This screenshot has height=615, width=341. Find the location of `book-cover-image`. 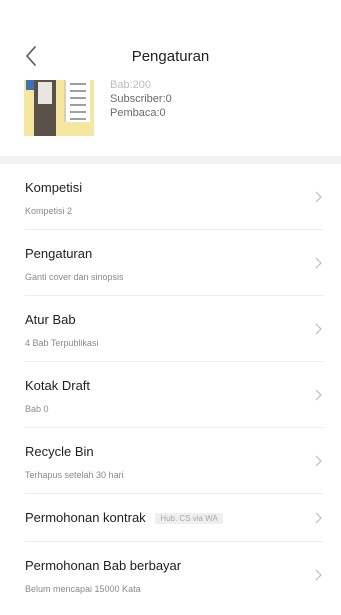

book-cover-image is located at coordinates (59, 108).